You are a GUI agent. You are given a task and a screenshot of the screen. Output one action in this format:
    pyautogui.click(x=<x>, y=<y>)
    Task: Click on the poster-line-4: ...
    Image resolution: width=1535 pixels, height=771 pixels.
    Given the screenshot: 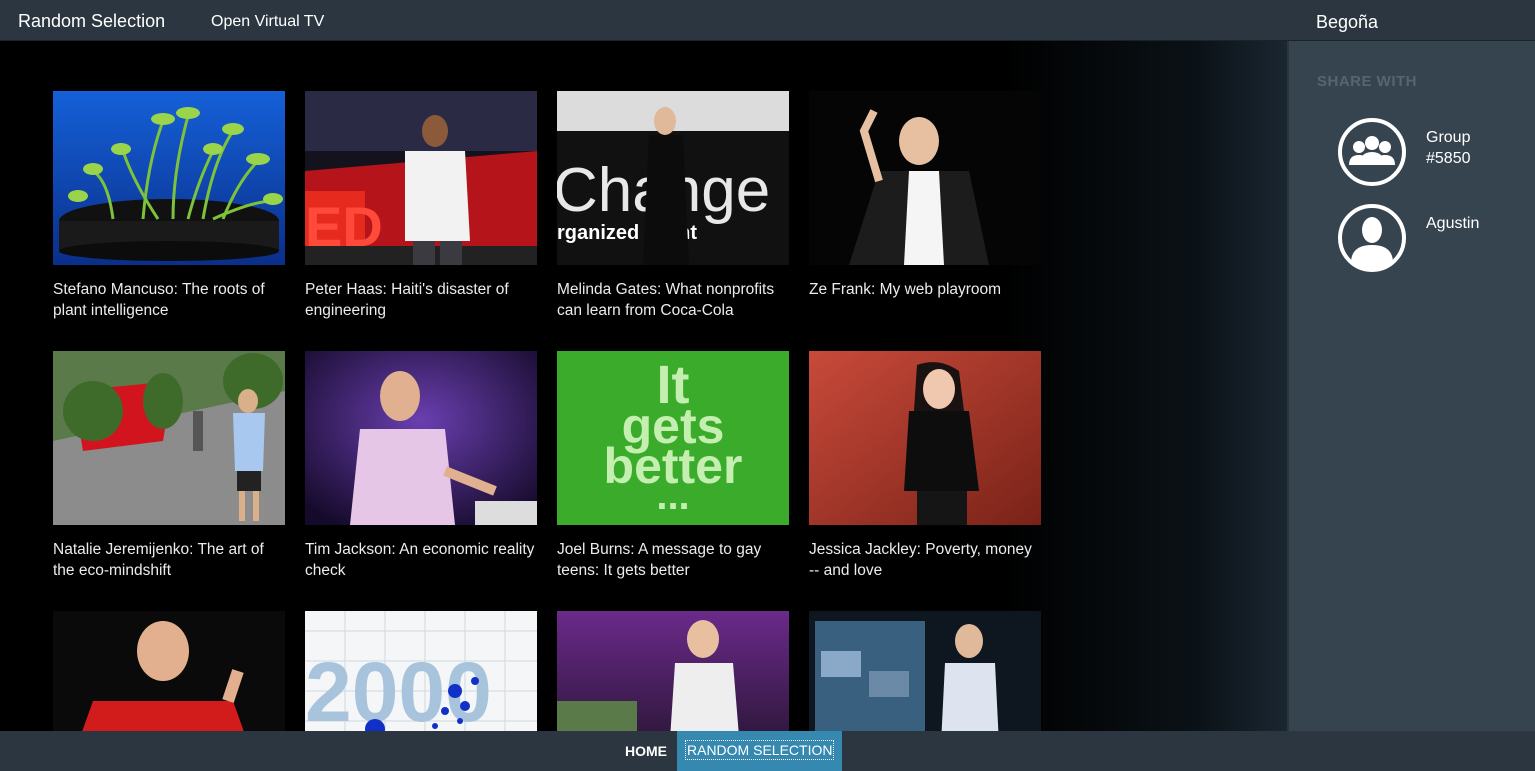 What is the action you would take?
    pyautogui.click(x=672, y=496)
    